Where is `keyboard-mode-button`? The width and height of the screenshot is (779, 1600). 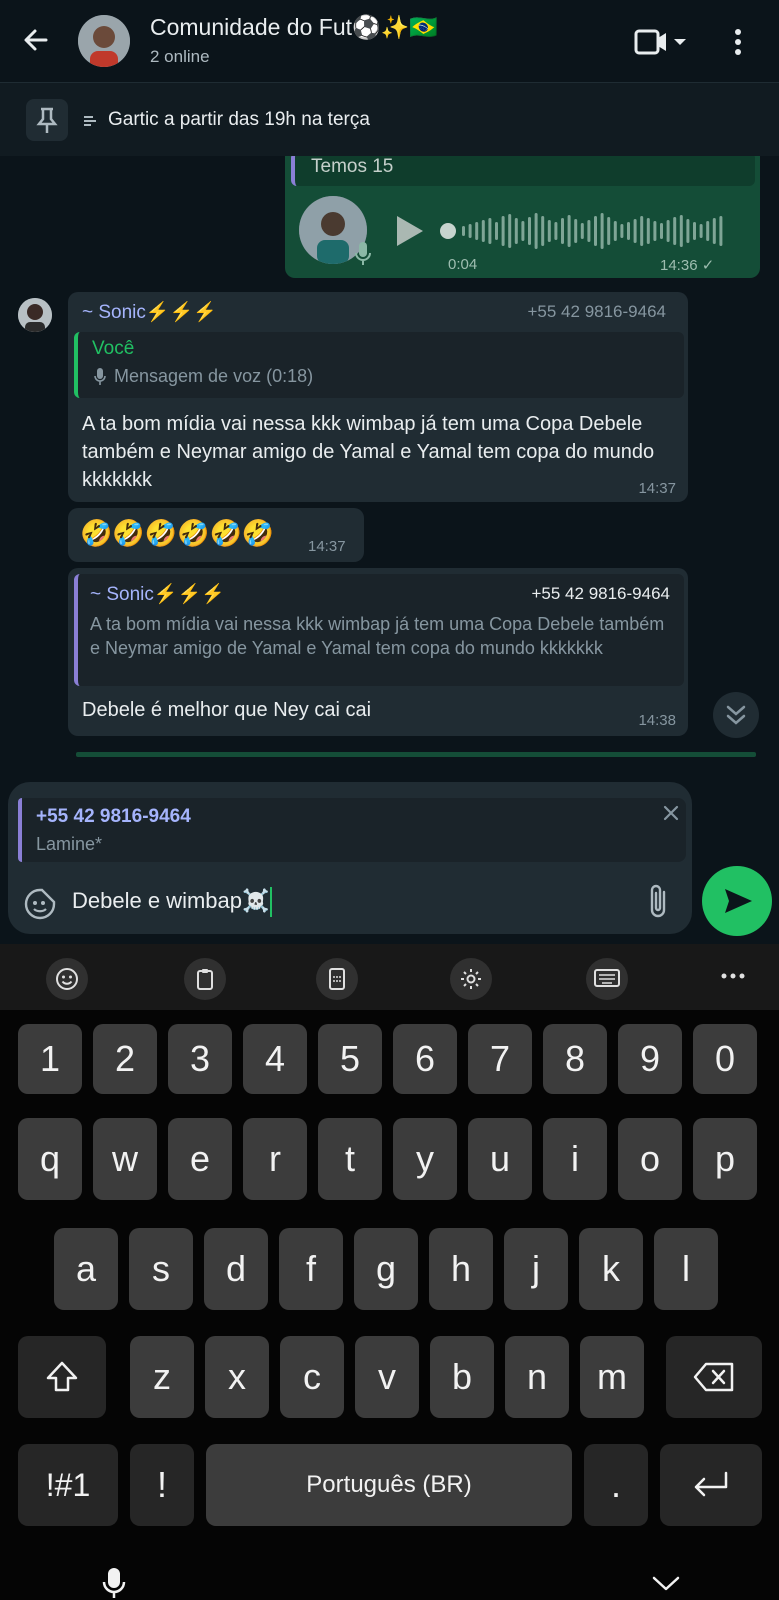
keyboard-mode-button is located at coordinates (607, 979).